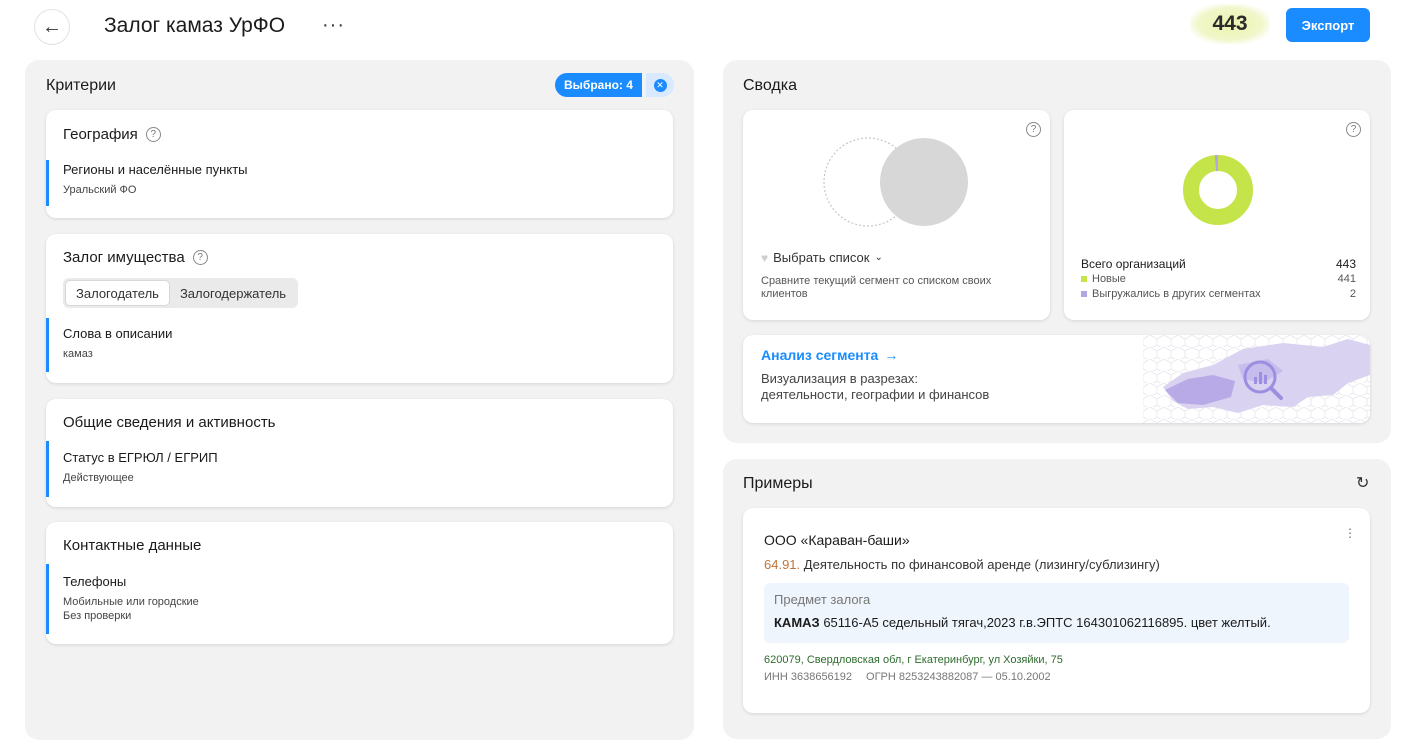  What do you see at coordinates (1350, 533) in the screenshot?
I see `card-menu-icon: ⋮` at bounding box center [1350, 533].